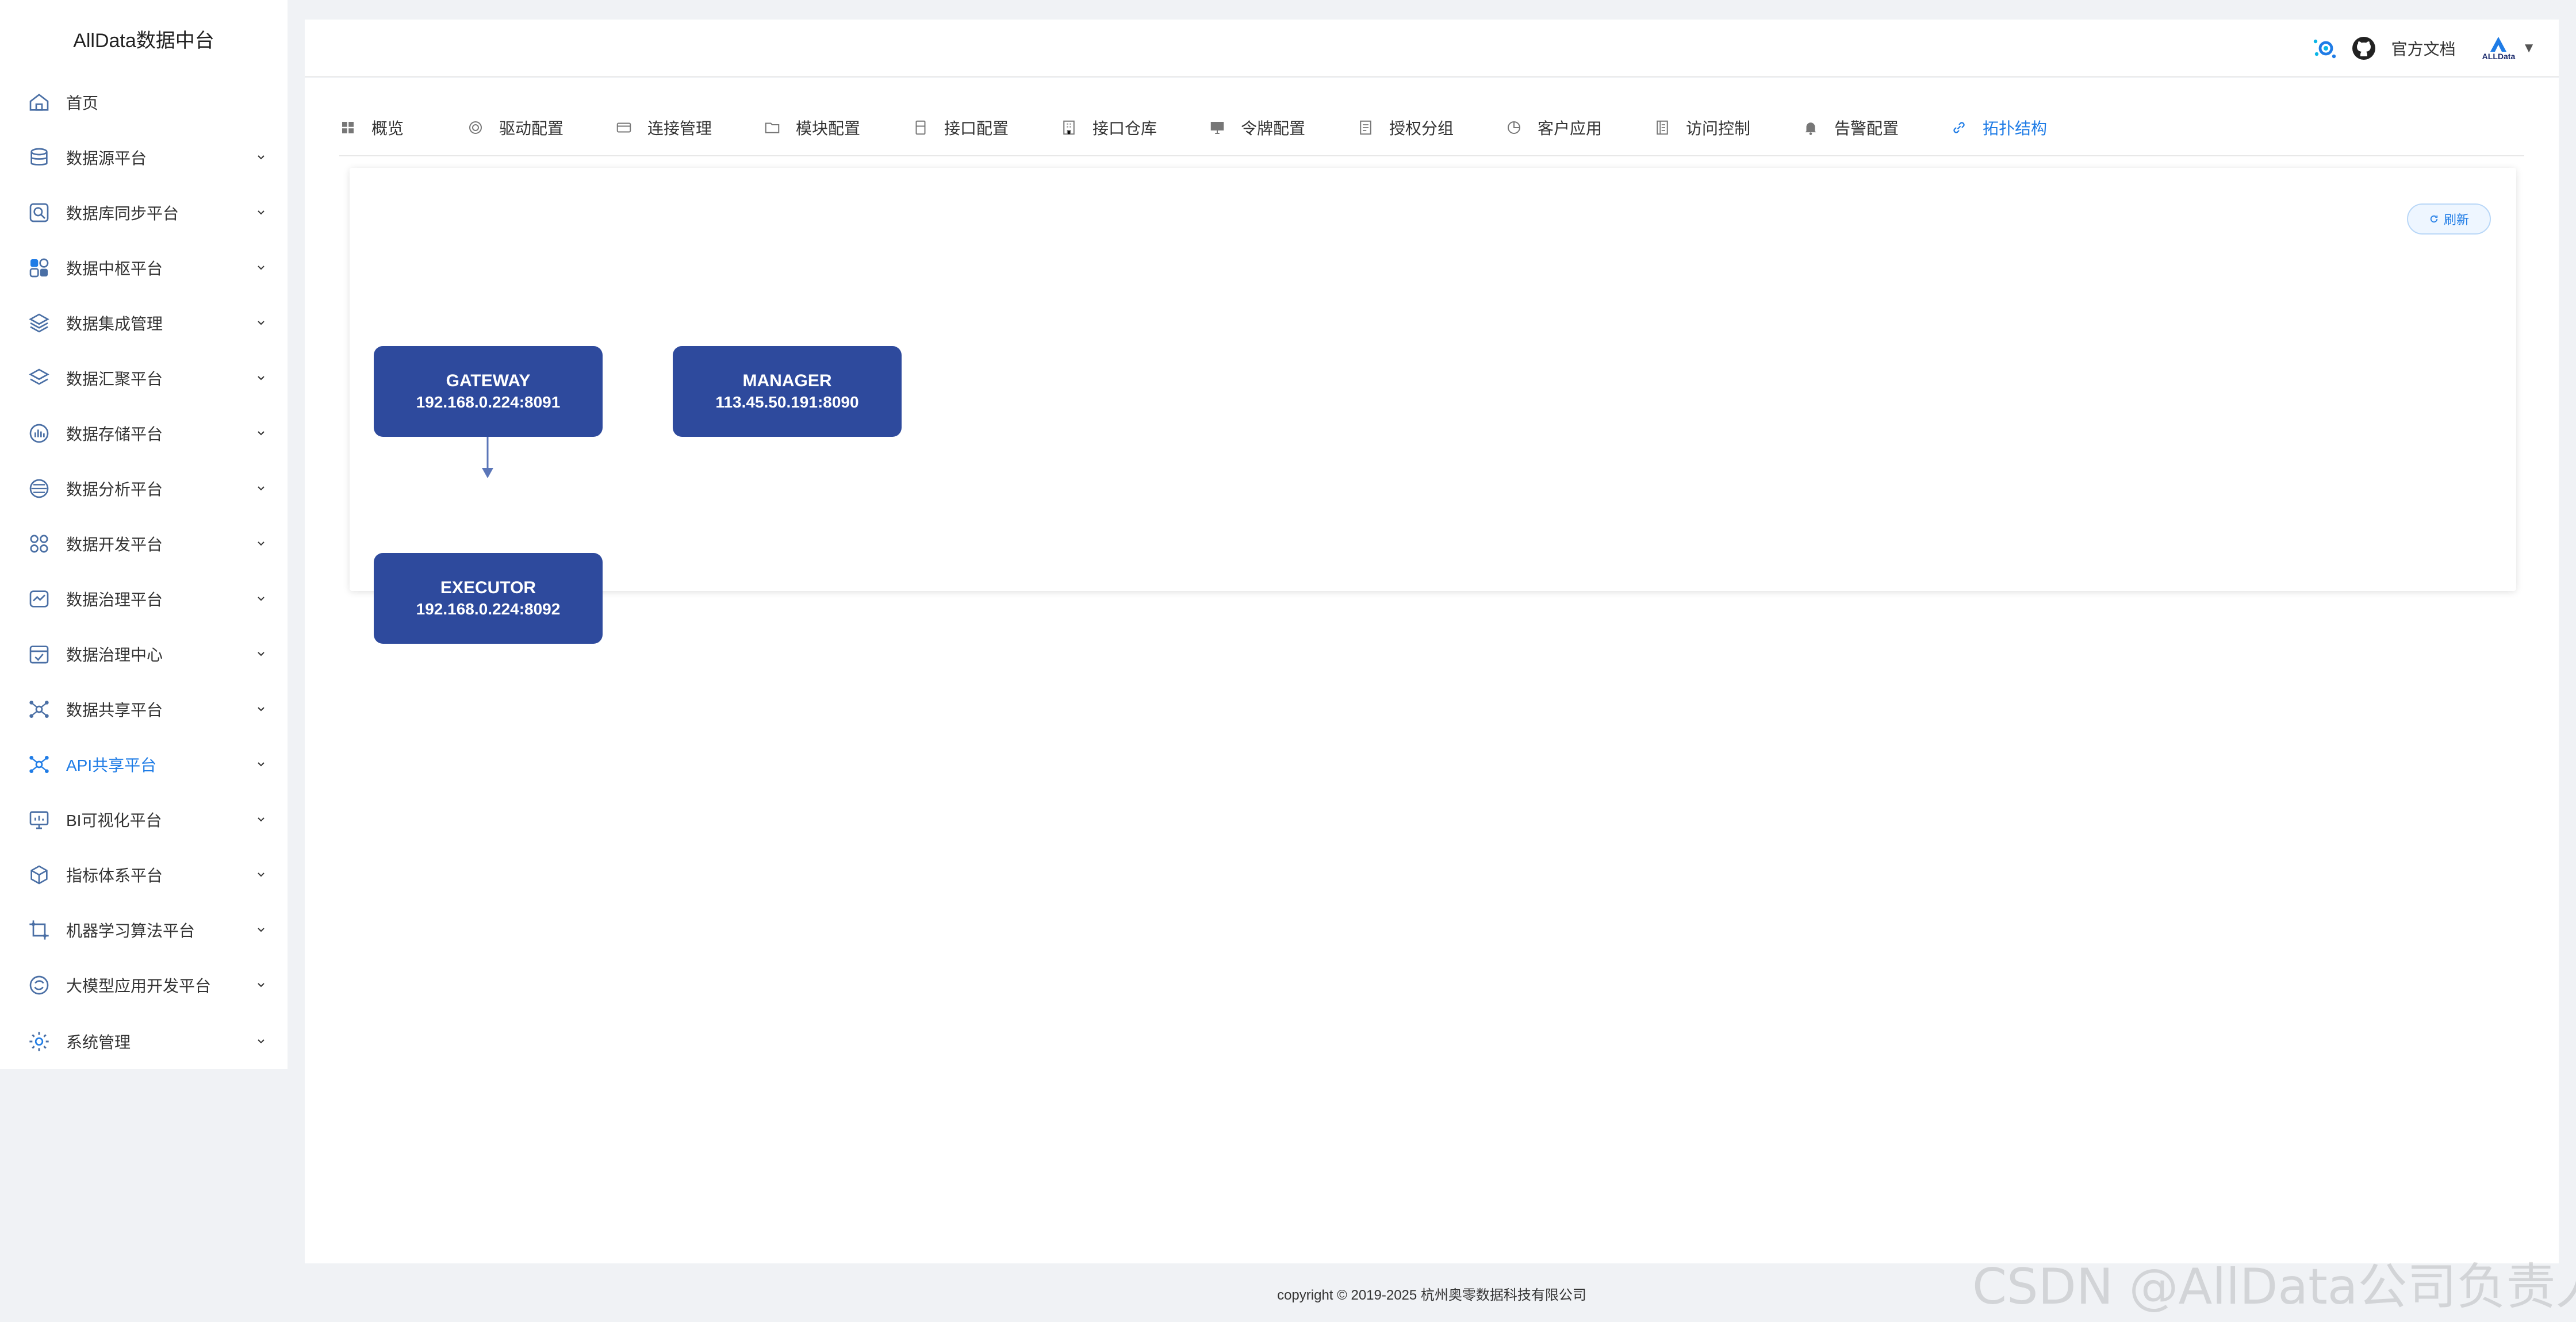 This screenshot has height=1322, width=2576. I want to click on refresh-label: 刷新, so click(2456, 220).